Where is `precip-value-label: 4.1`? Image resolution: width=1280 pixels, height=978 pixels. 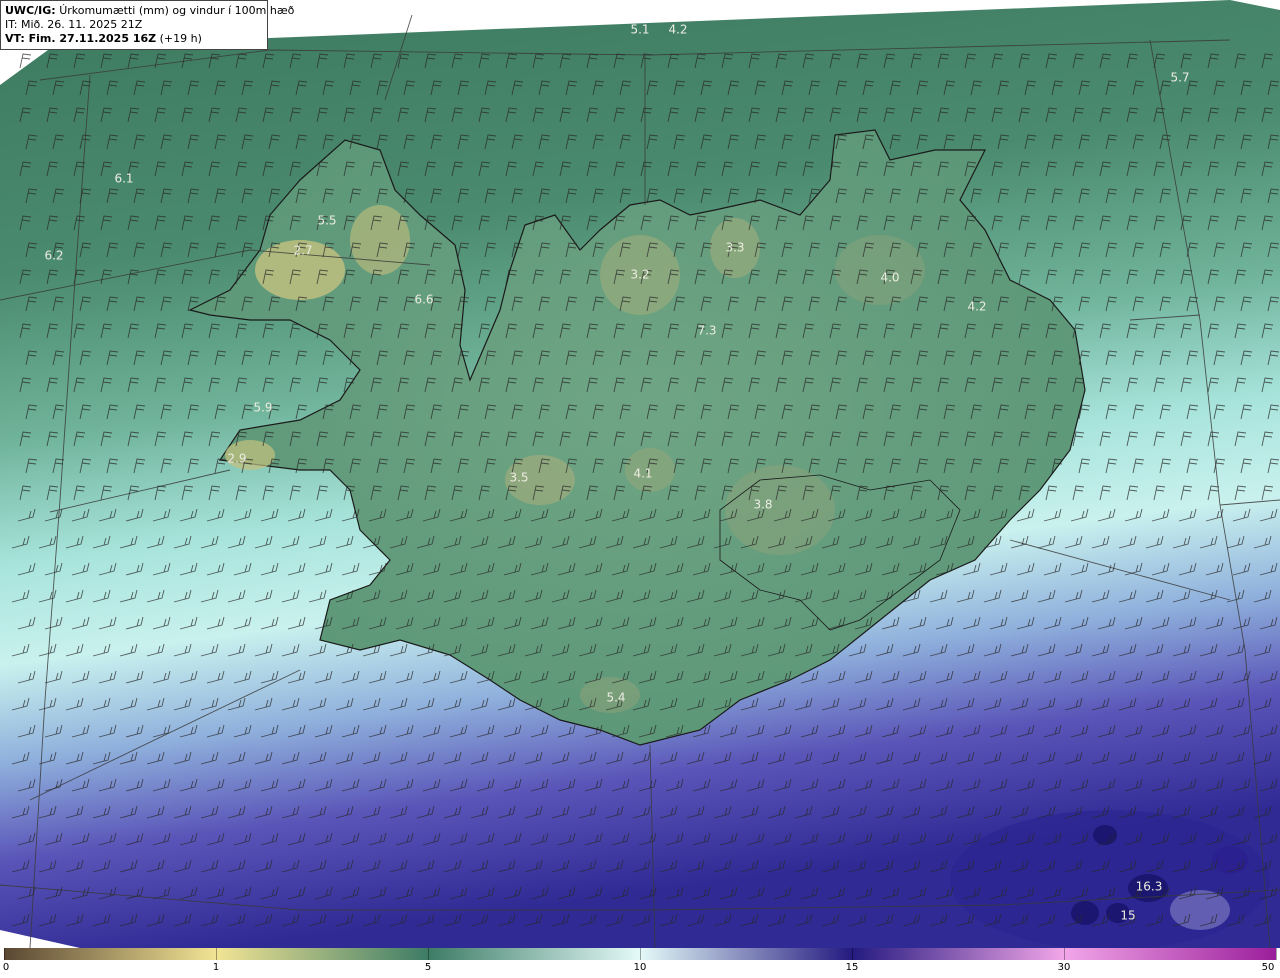
precip-value-label: 4.1 is located at coordinates (642, 474).